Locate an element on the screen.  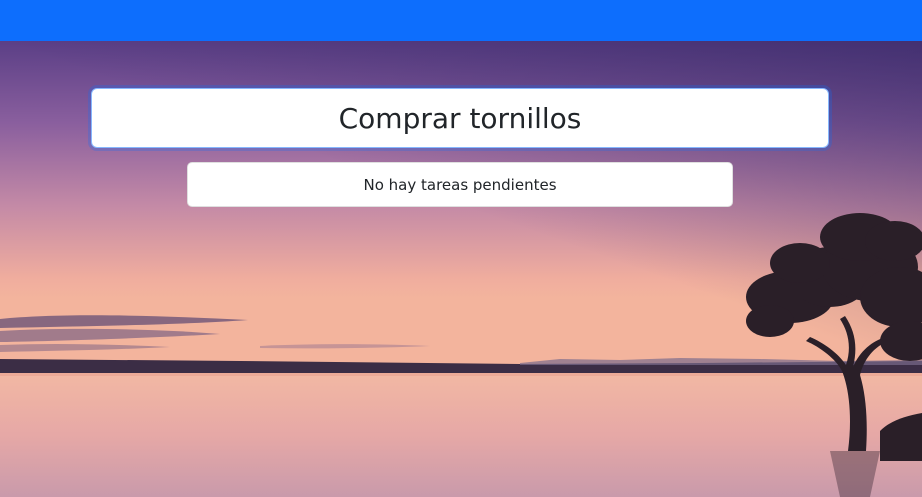
task-list: No hay tareas pendientes is located at coordinates (460, 184).